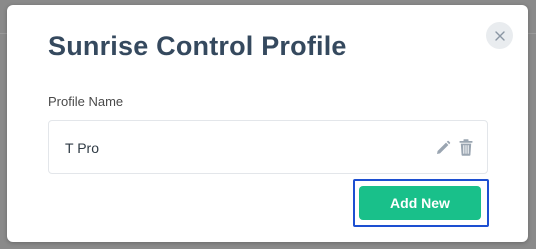 Image resolution: width=536 pixels, height=249 pixels. Describe the element at coordinates (420, 203) in the screenshot. I see `add-new-button: Add New` at that location.